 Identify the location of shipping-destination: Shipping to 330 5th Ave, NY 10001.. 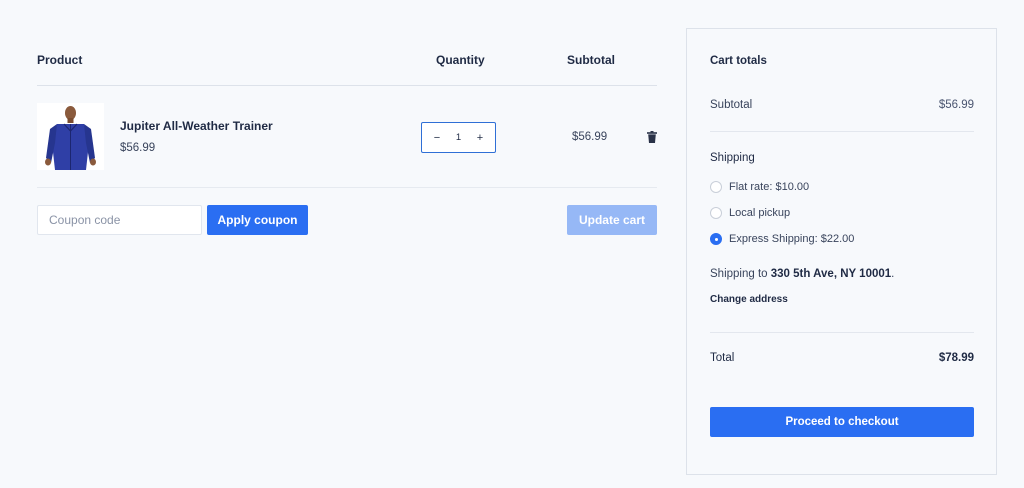
(802, 274).